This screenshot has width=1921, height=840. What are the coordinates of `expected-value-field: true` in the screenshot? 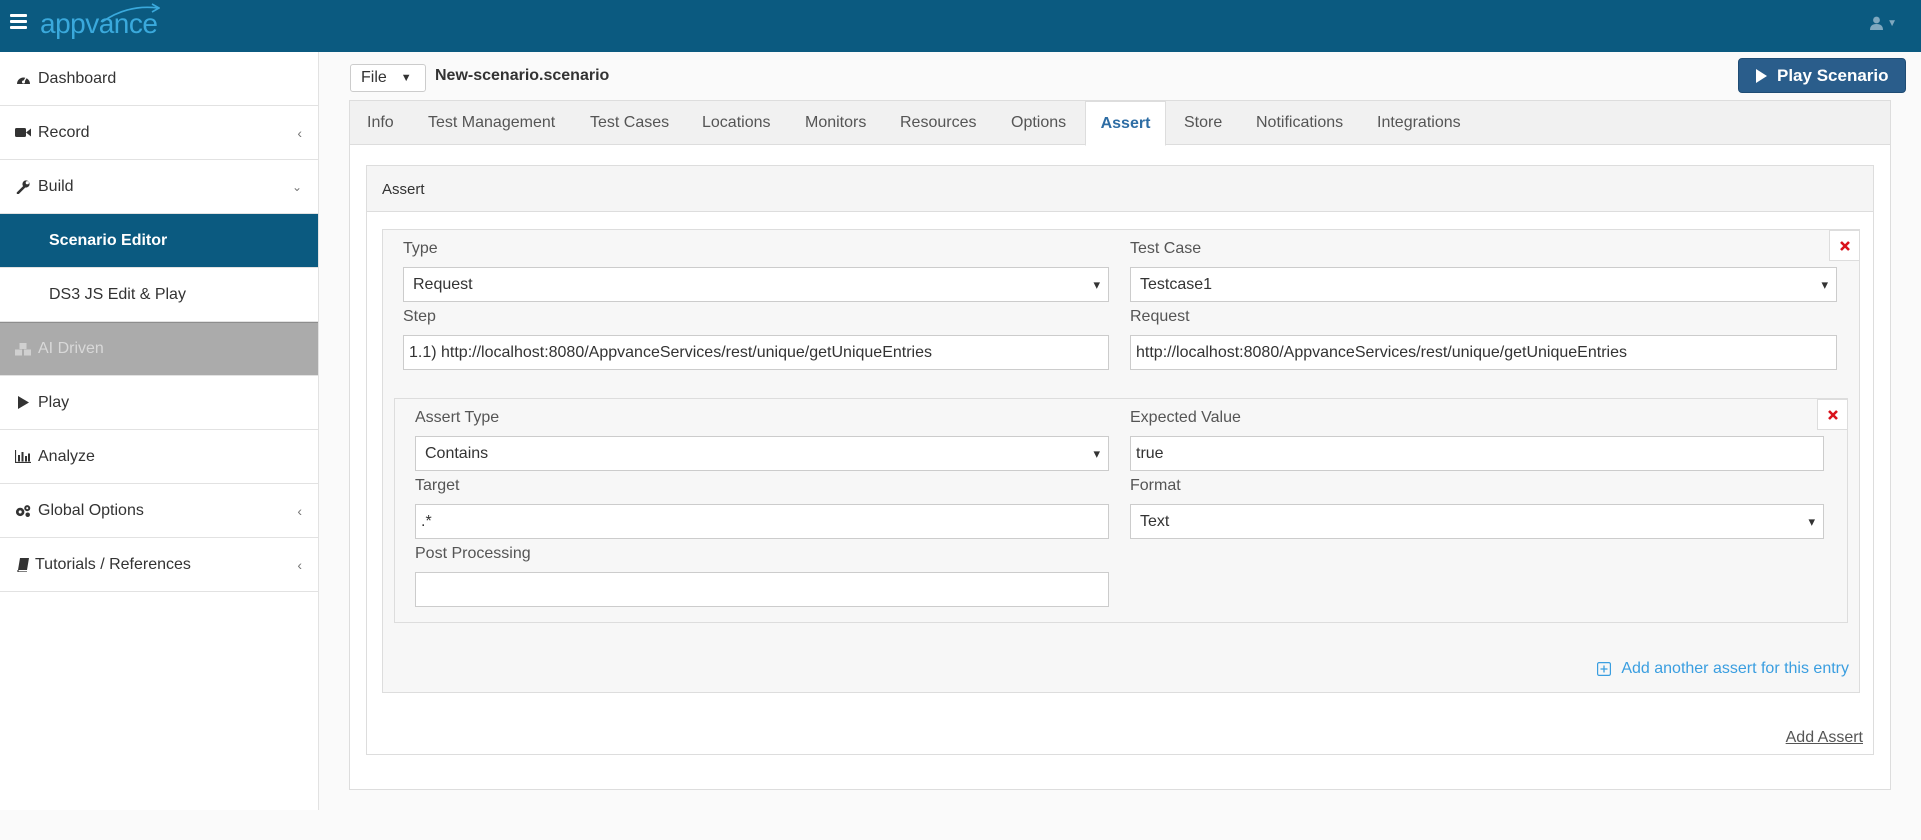 It's located at (1477, 453).